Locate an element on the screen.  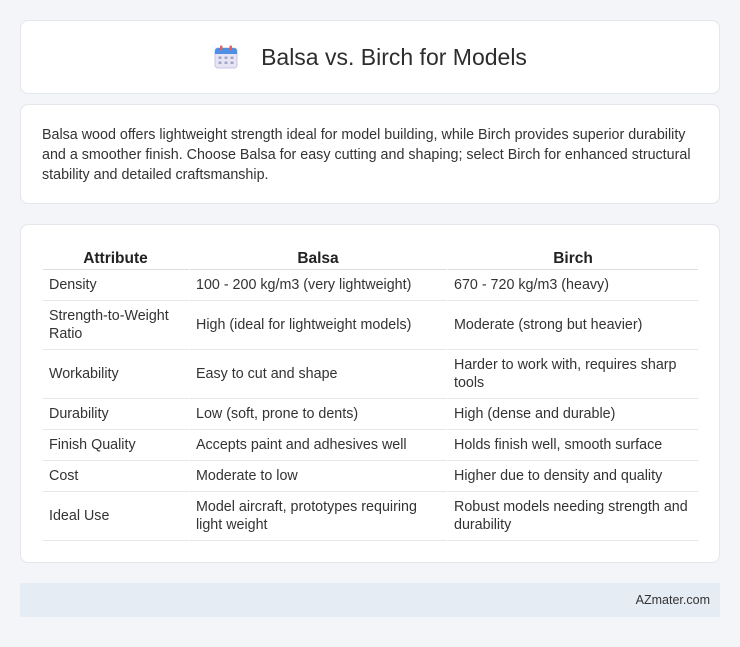
page-title: Balsa vs. Birch for Models is located at coordinates (394, 56).